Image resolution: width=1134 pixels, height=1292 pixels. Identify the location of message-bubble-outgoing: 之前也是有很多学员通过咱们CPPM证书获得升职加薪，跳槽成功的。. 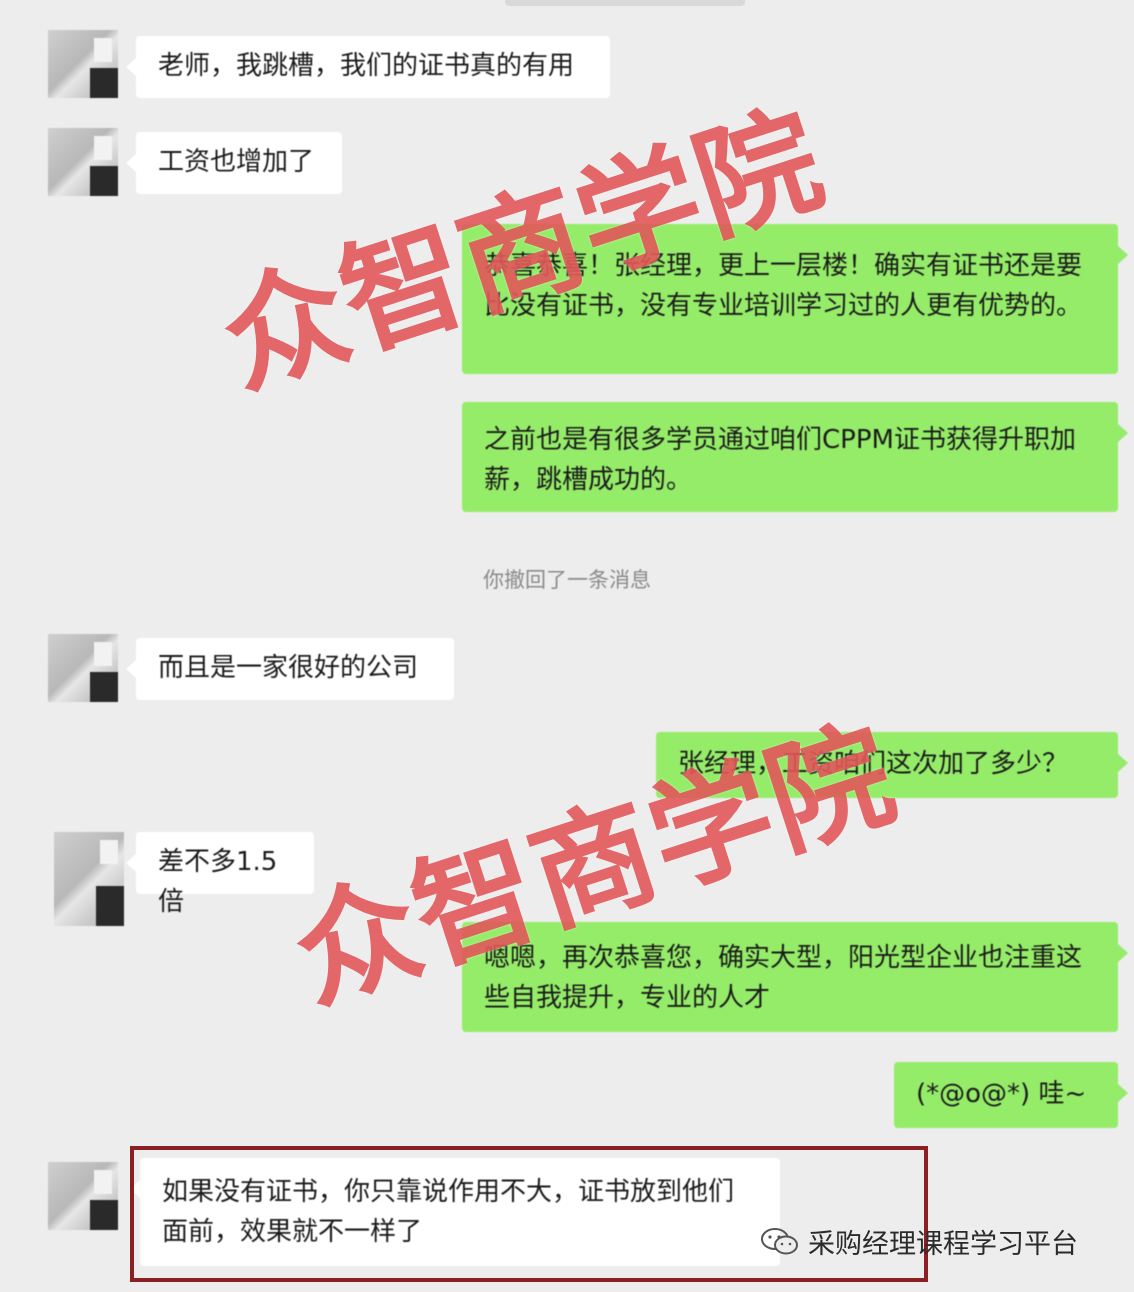
(795, 457).